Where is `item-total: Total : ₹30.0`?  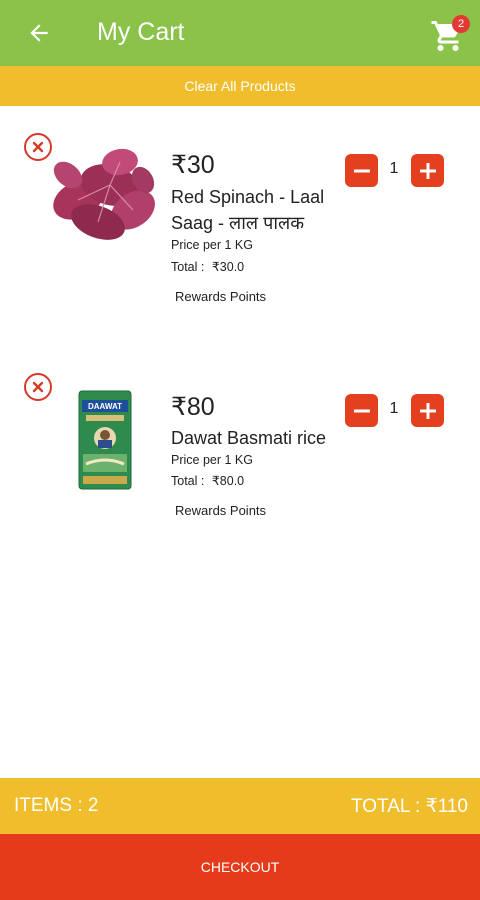 item-total: Total : ₹30.0 is located at coordinates (207, 266).